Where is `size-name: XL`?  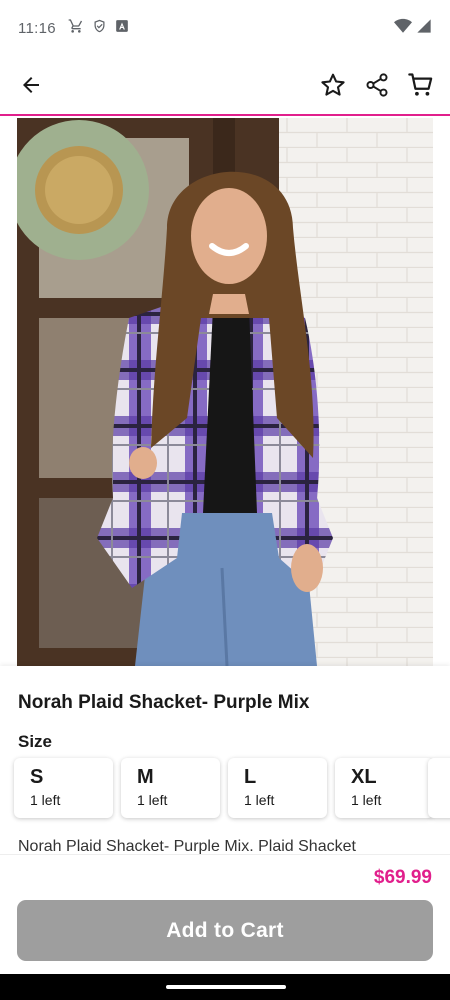
size-name: XL is located at coordinates (364, 777).